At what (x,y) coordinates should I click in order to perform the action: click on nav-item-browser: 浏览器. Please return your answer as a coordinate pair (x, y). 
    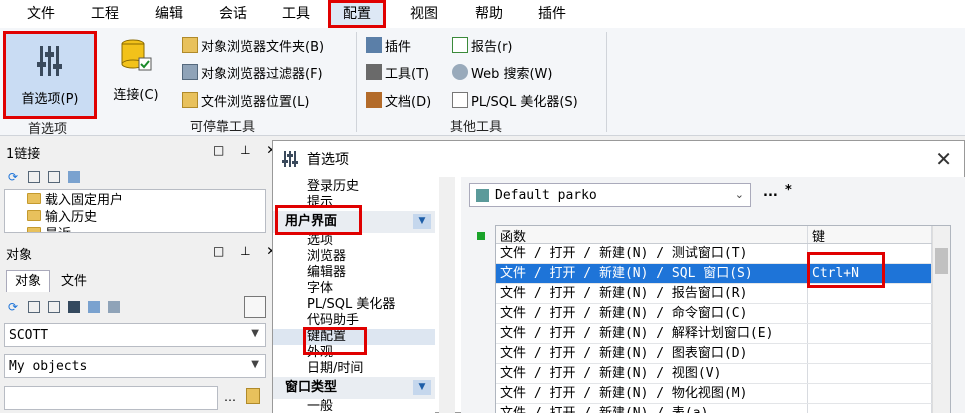
    Looking at the image, I should click on (354, 257).